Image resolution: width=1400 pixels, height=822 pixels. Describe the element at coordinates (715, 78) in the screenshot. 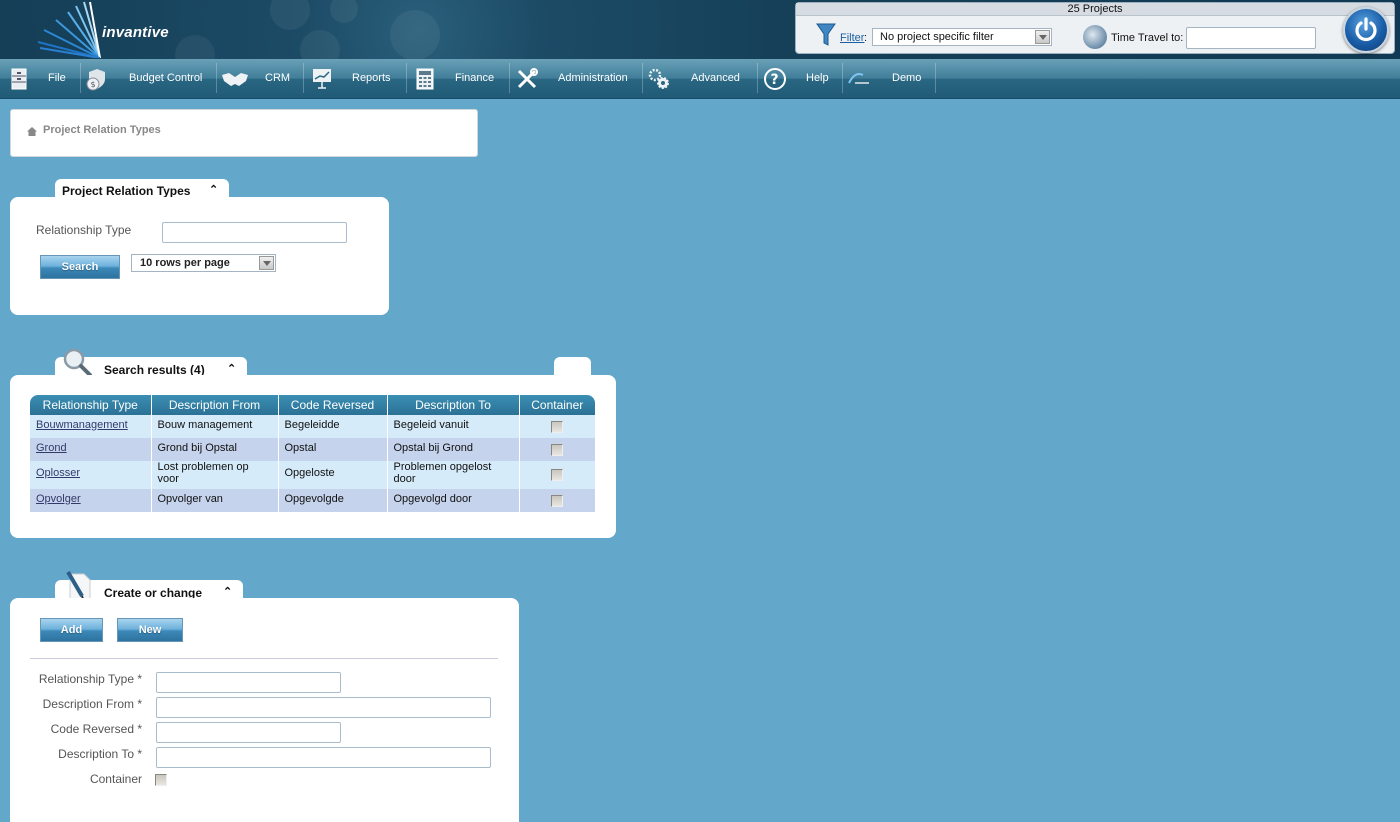

I see `nav-label: Advanced` at that location.